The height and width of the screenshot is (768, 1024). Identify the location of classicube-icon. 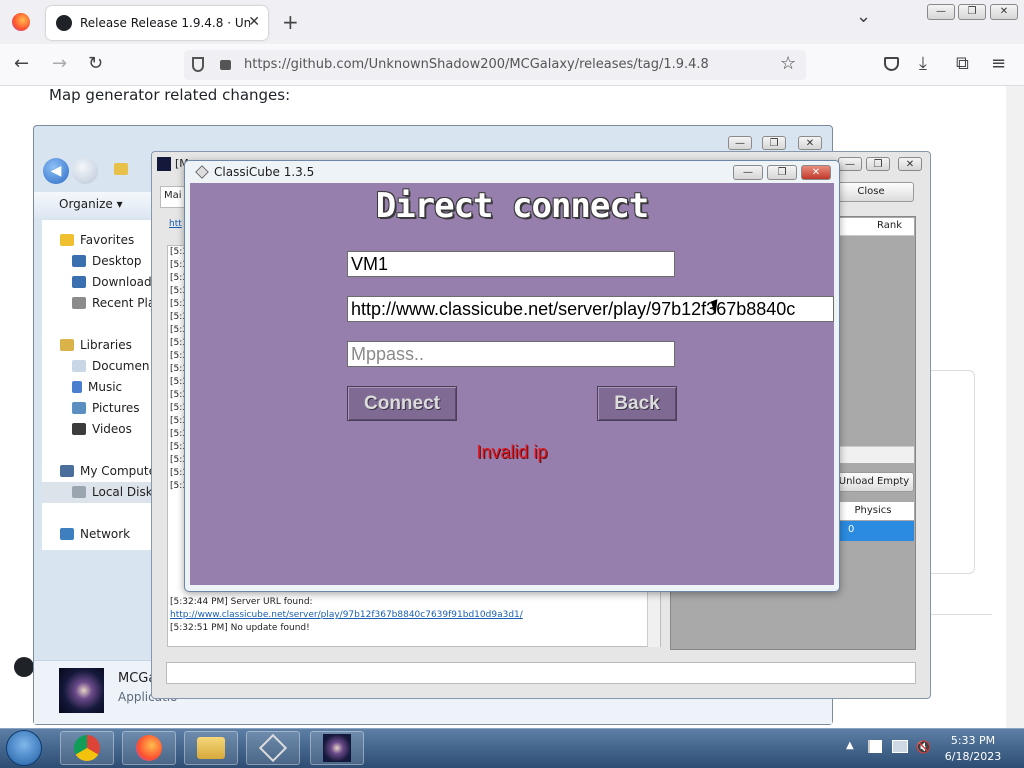
(273, 748).